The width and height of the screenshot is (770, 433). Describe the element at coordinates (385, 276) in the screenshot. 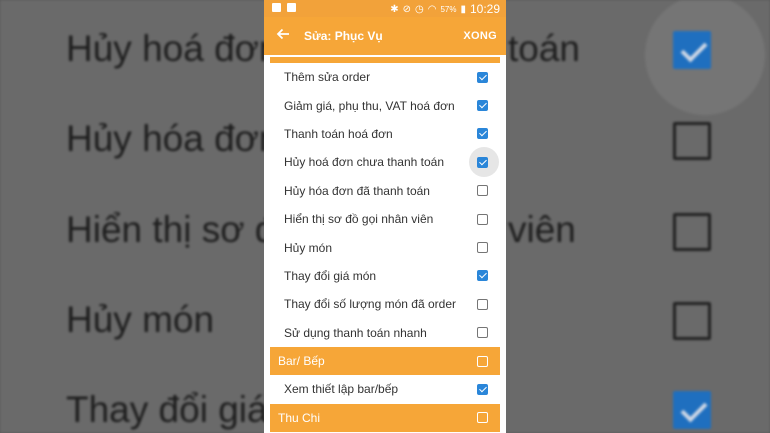

I see `permission-row: Thay đổi giá món` at that location.